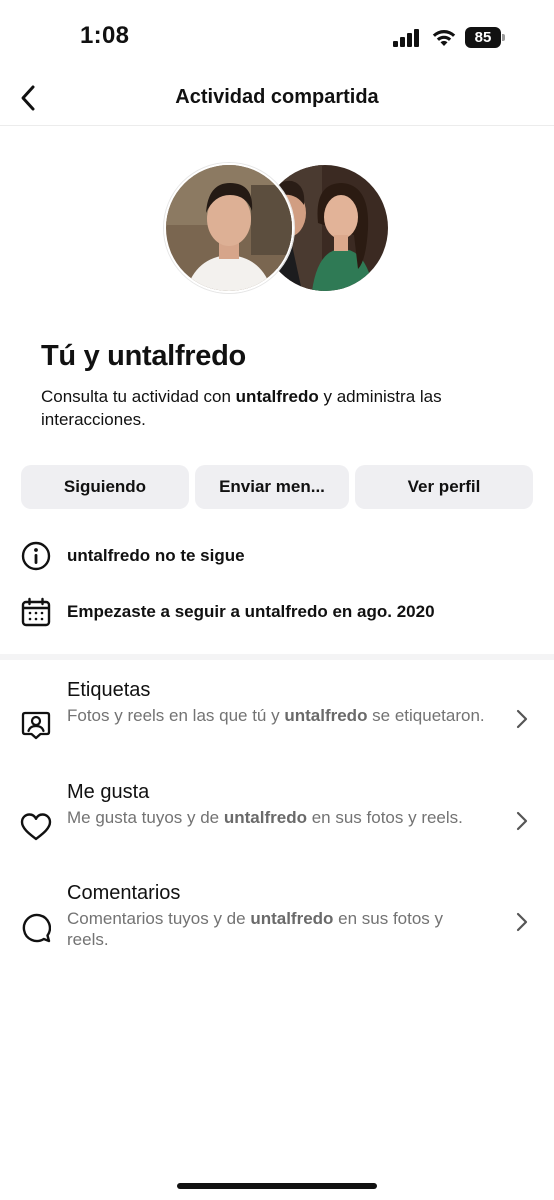 The height and width of the screenshot is (1200, 554). Describe the element at coordinates (444, 487) in the screenshot. I see `view-profile-button: Ver perfil` at that location.